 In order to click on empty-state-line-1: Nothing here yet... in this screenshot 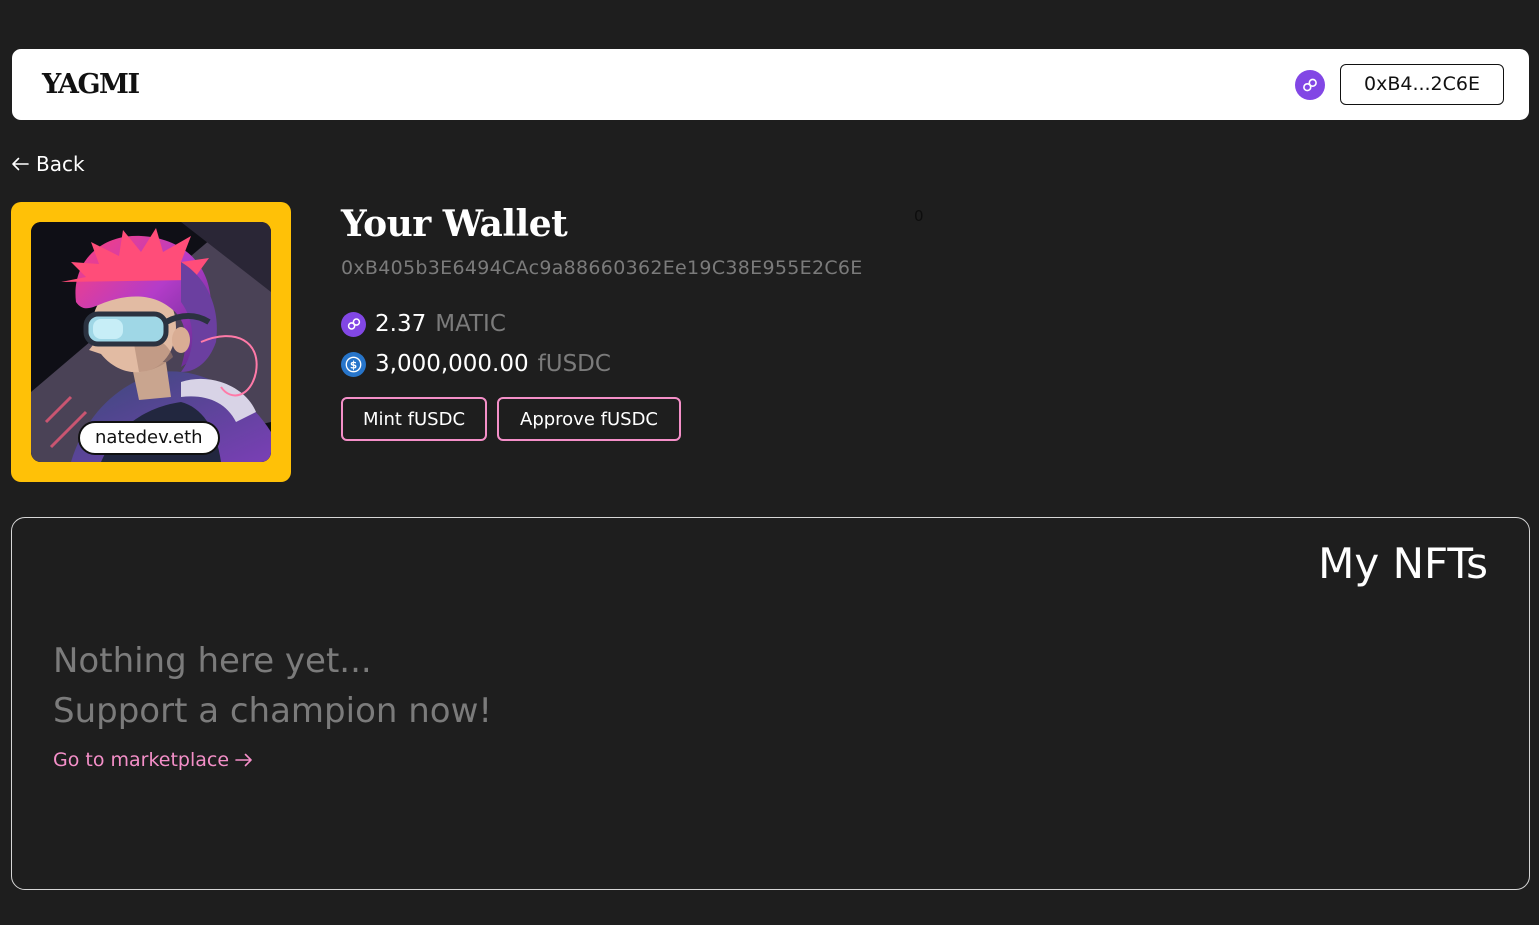, I will do `click(212, 661)`.